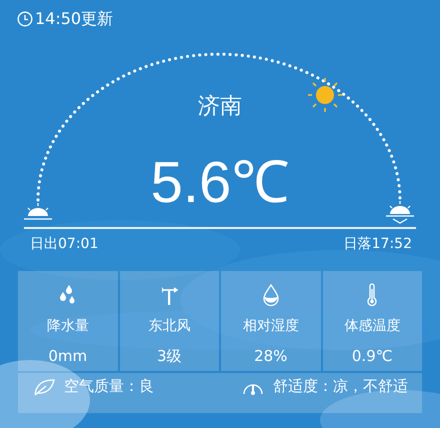 Image resolution: width=440 pixels, height=428 pixels. I want to click on sunset-time: 日落17:52, so click(378, 244).